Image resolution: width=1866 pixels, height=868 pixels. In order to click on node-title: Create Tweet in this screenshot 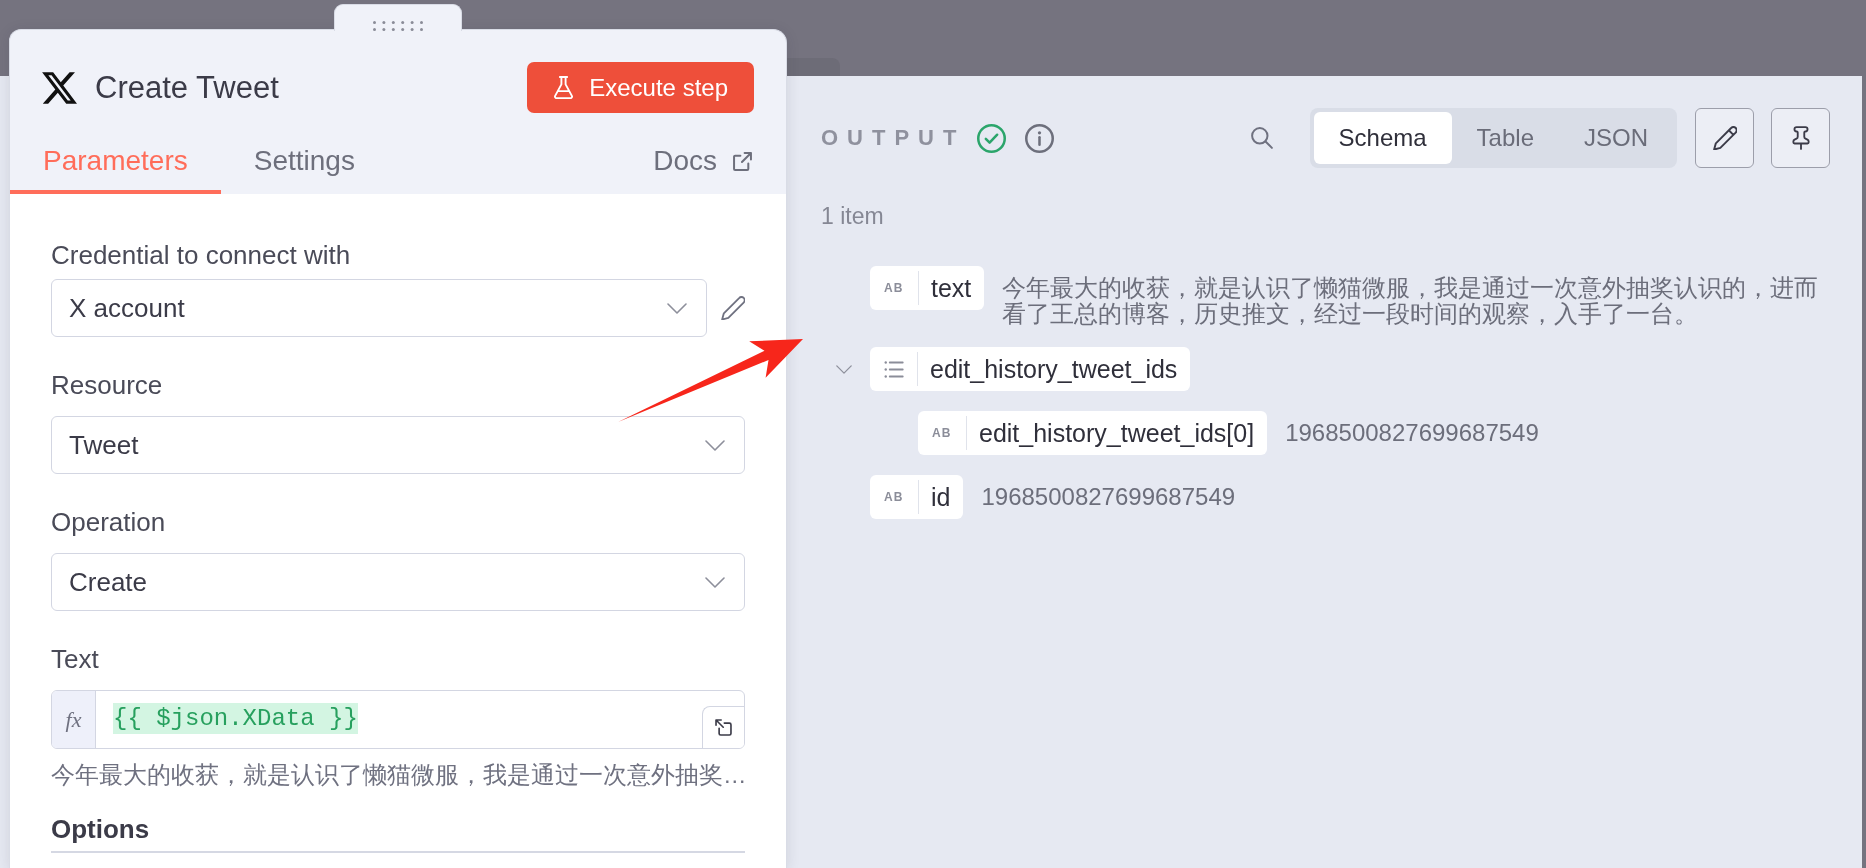, I will do `click(187, 87)`.